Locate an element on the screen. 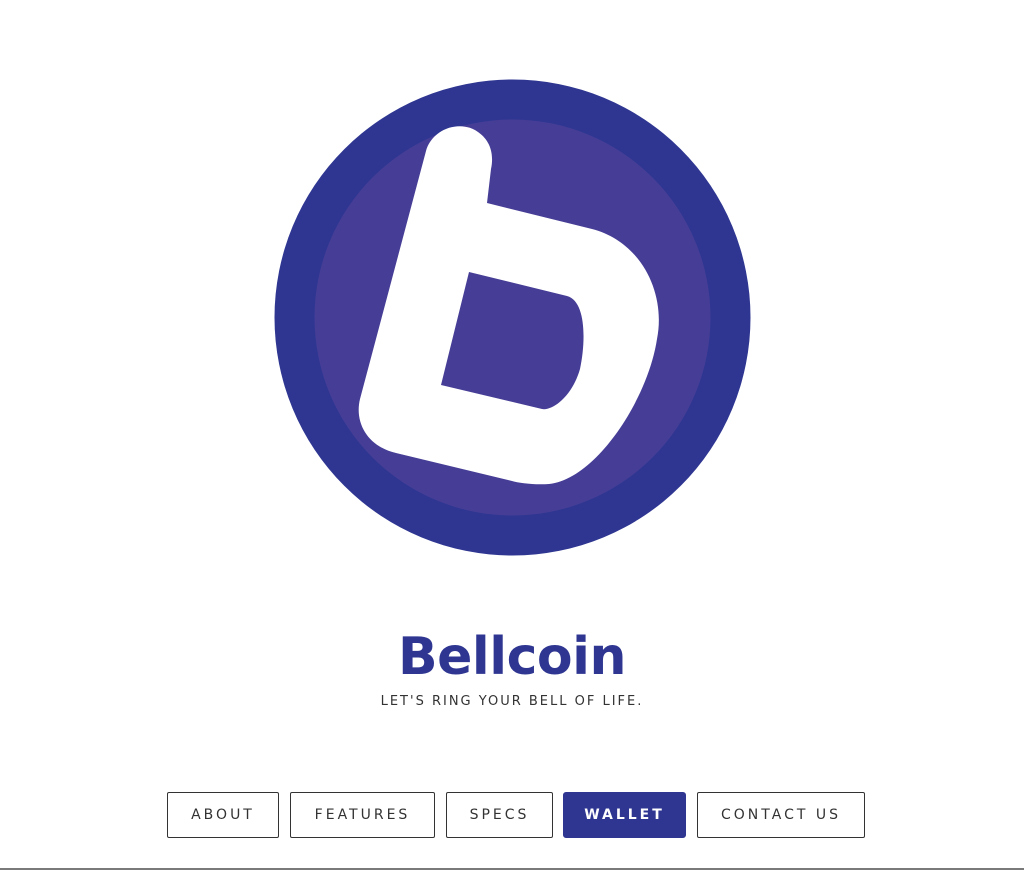 This screenshot has height=870, width=1024. nav-features-button: FEATURES is located at coordinates (362, 815).